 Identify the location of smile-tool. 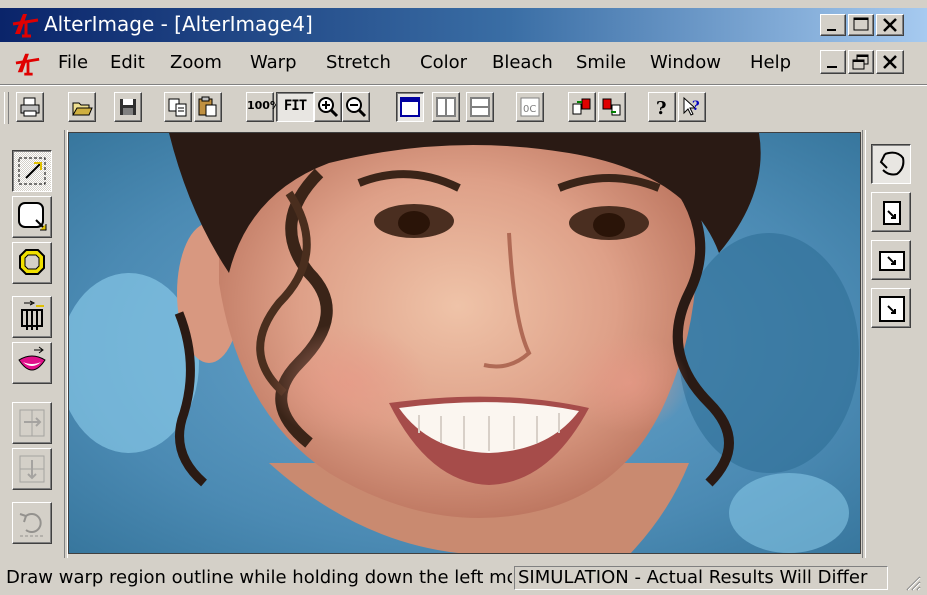
(32, 363).